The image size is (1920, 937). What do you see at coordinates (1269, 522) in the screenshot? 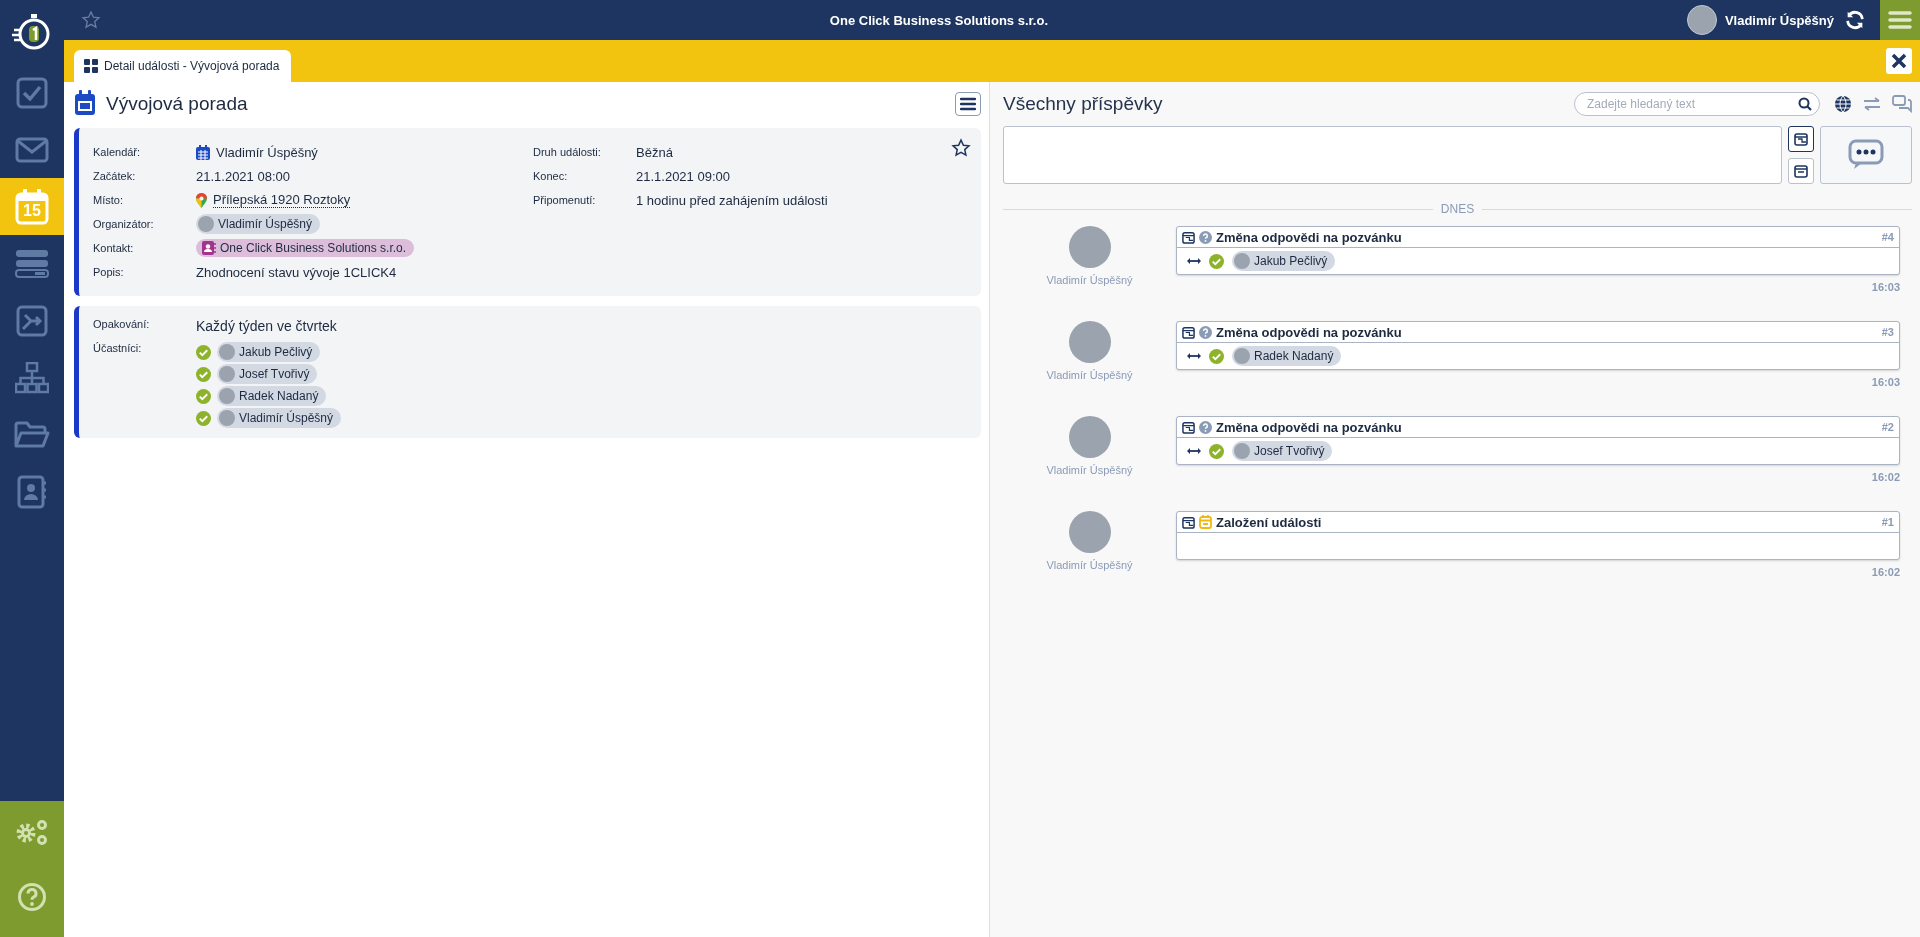
I see `post-title: Založení události` at bounding box center [1269, 522].